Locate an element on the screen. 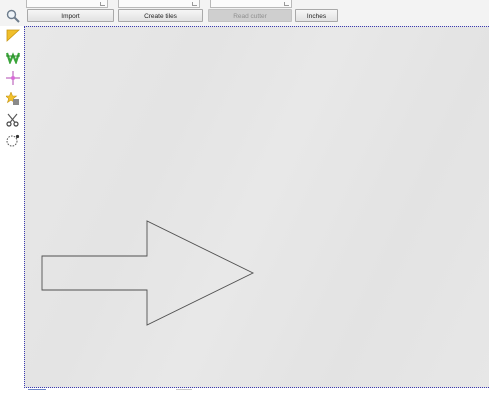 This screenshot has height=393, width=489. scroll-marker is located at coordinates (37, 389).